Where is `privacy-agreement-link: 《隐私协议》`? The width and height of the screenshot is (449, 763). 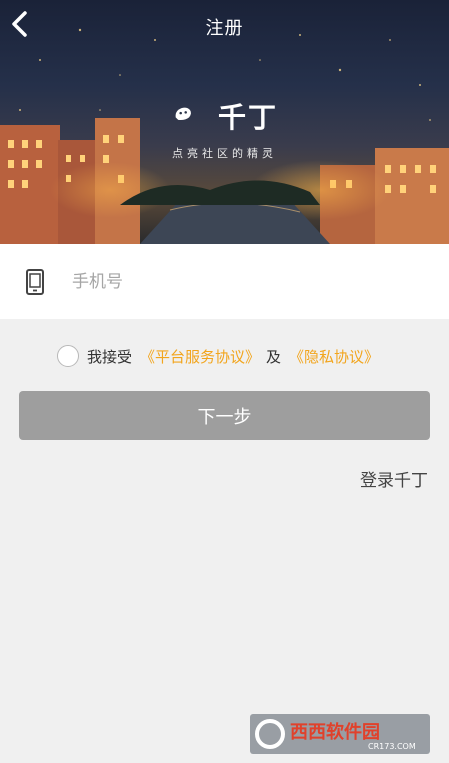
privacy-agreement-link: 《隐私协议》 is located at coordinates (334, 356).